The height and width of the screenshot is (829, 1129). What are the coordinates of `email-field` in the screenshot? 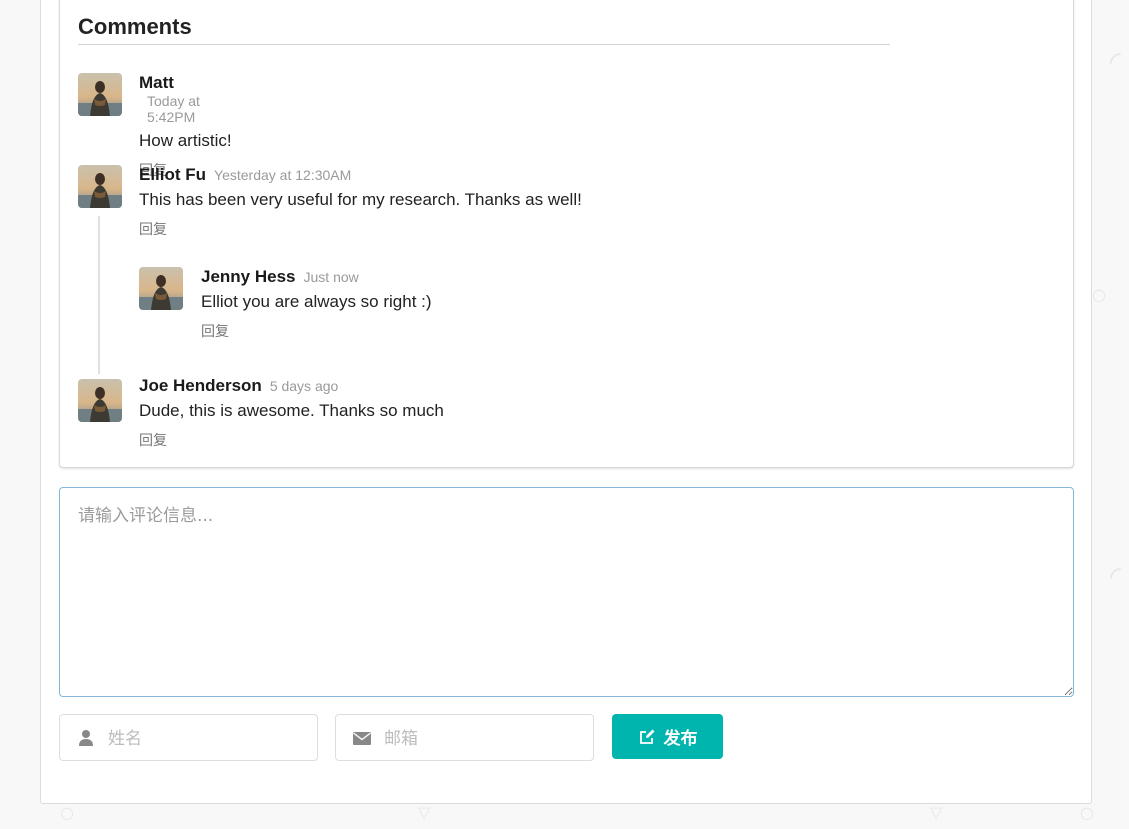 It's located at (464, 738).